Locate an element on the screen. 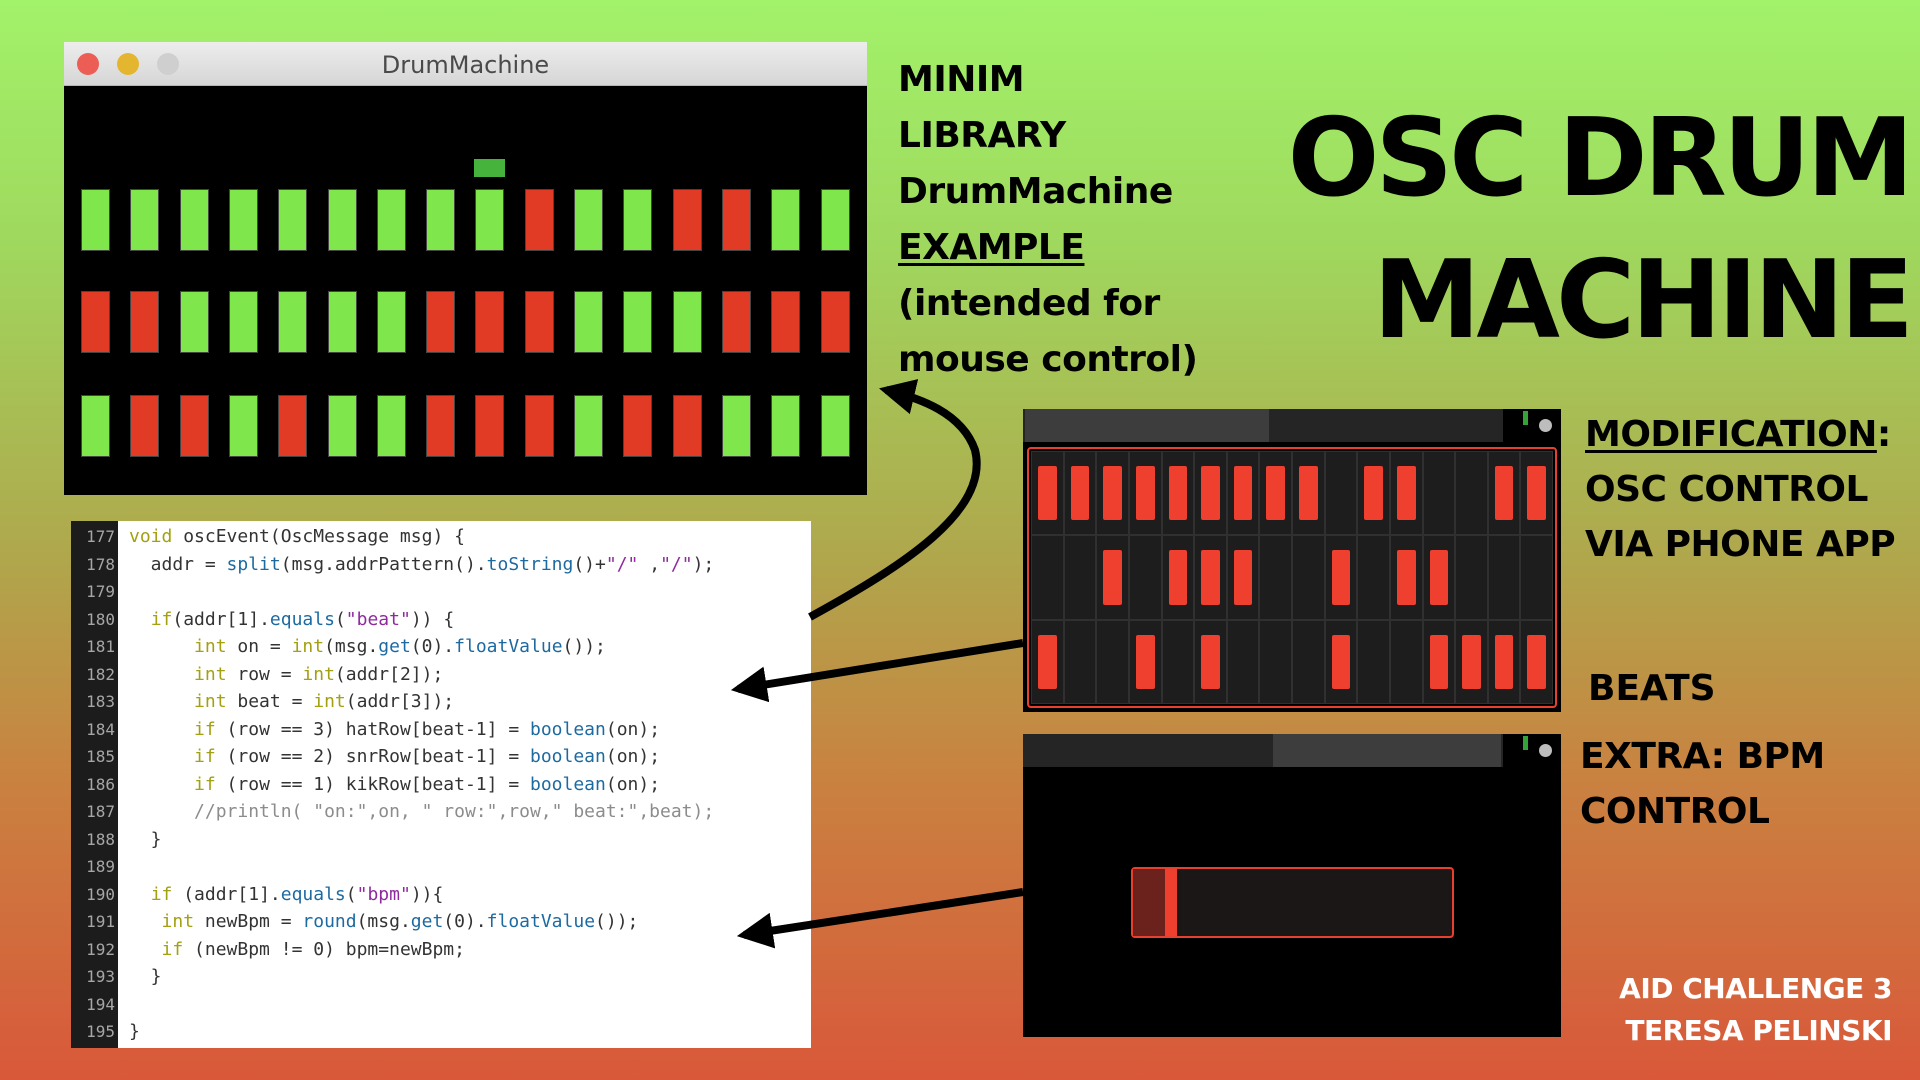 Image resolution: width=1920 pixels, height=1080 pixels. arrows-overlay is located at coordinates (877, 664).